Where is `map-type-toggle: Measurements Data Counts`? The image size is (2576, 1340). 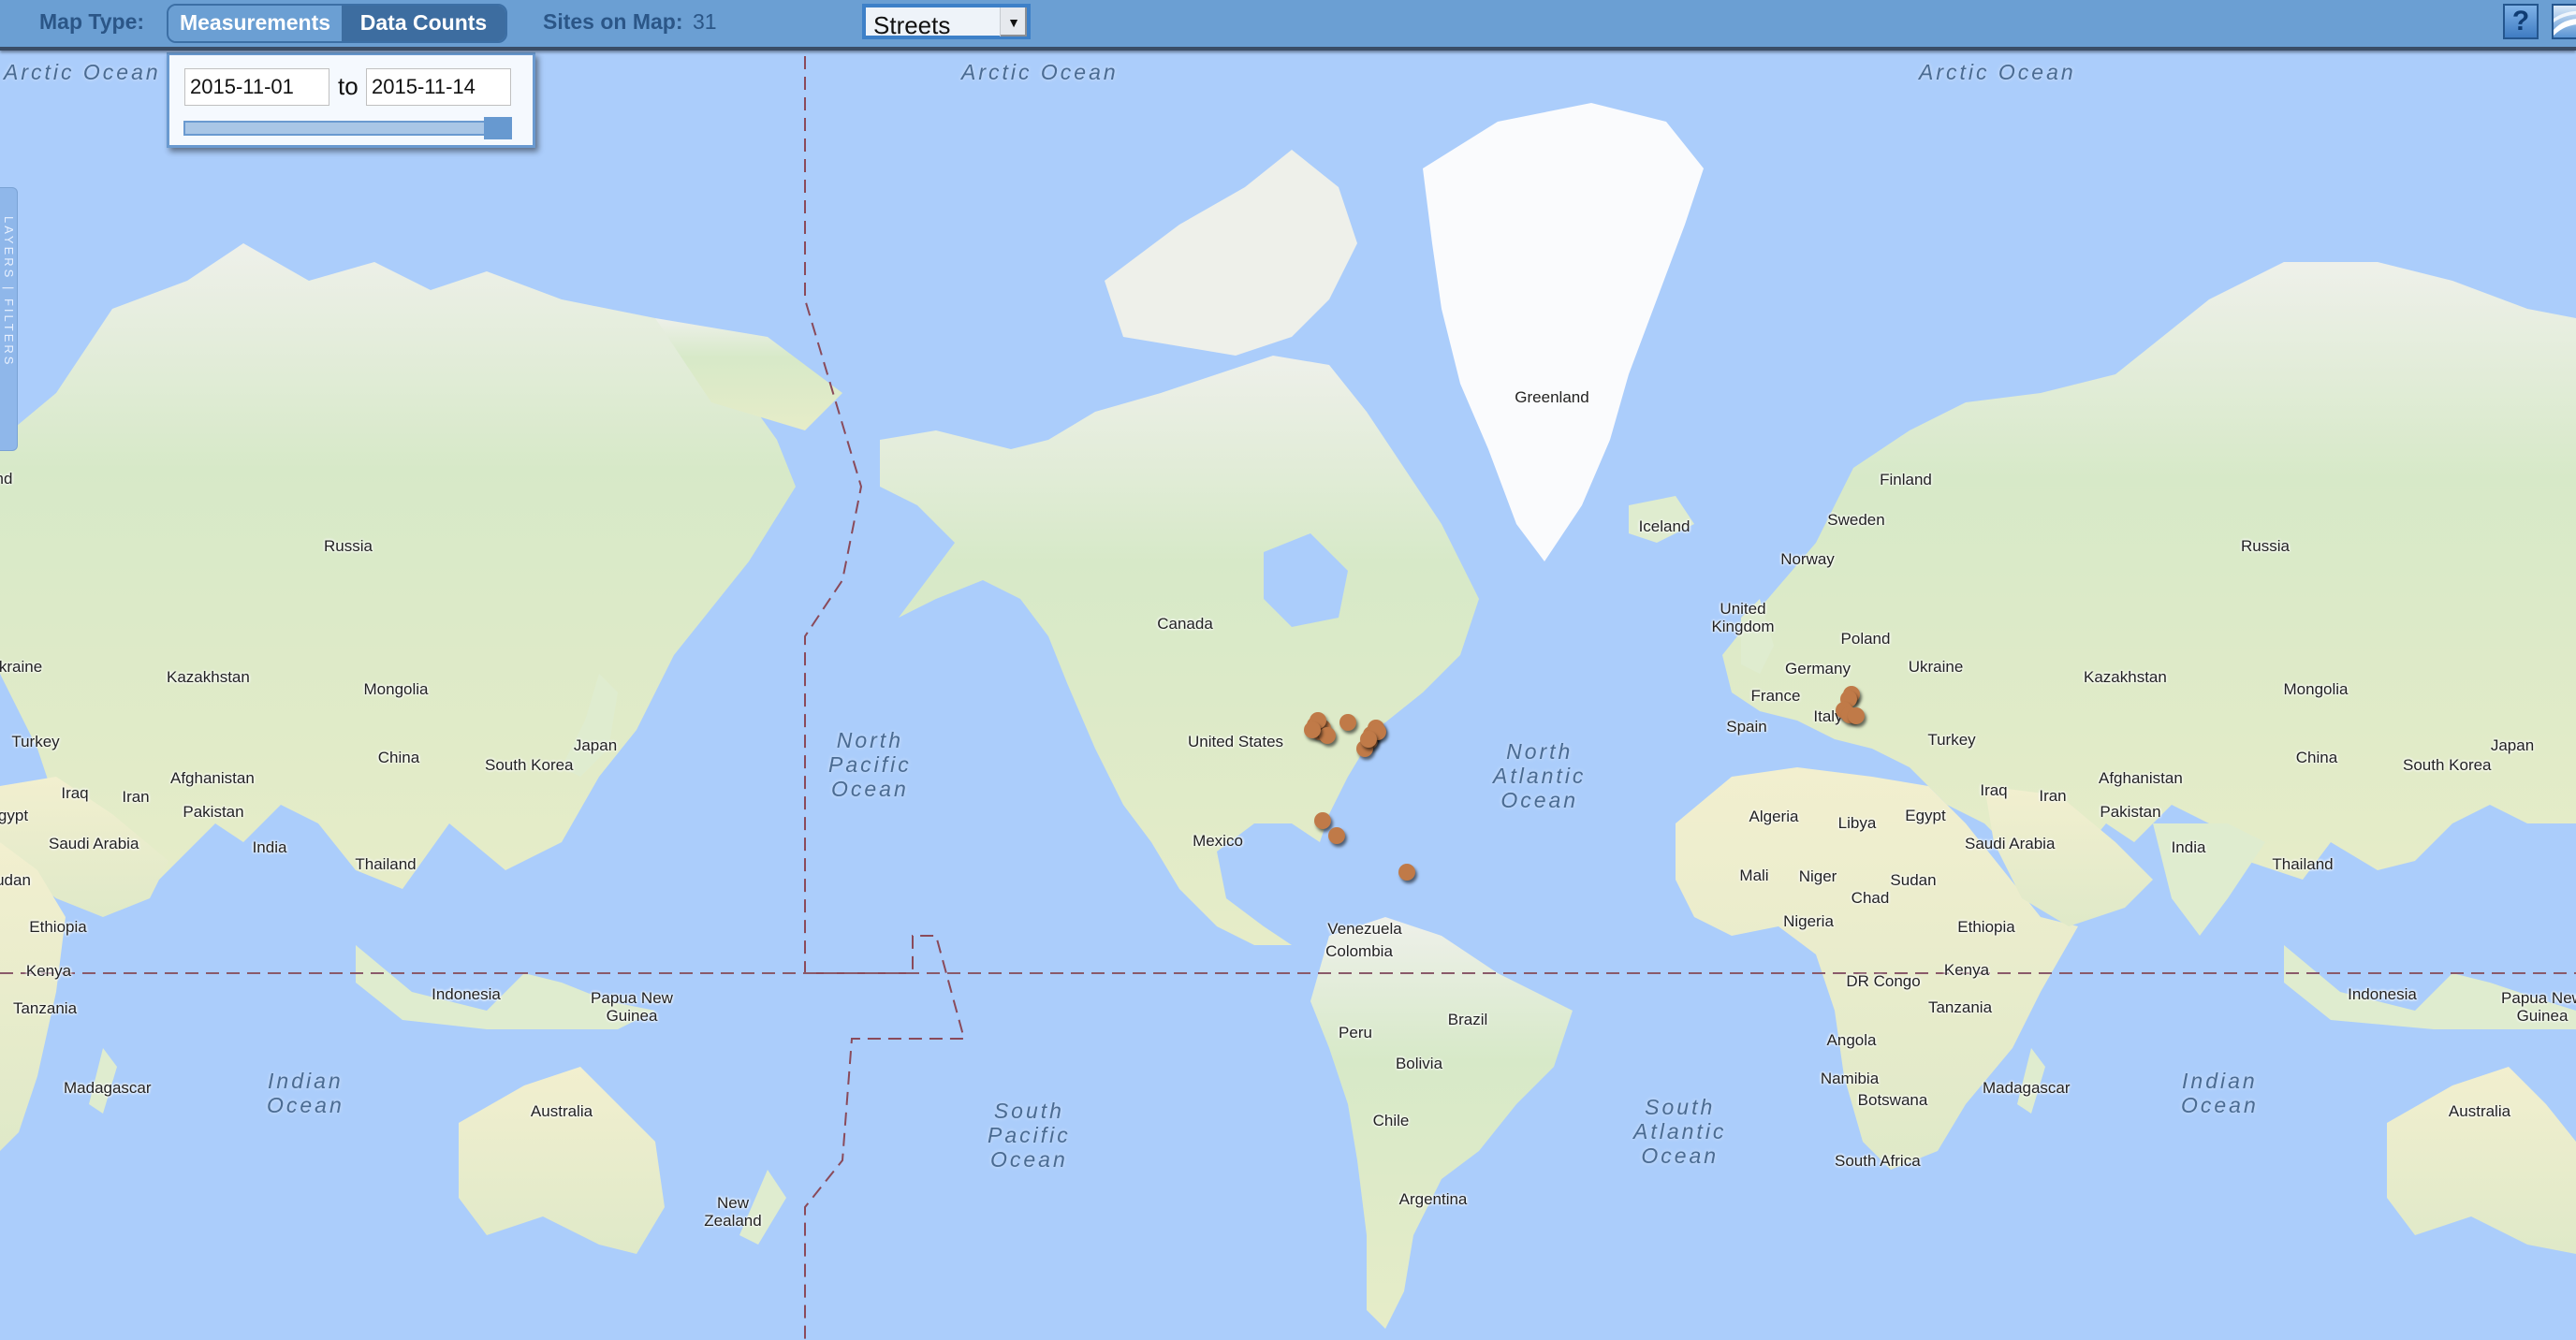
map-type-toggle: Measurements Data Counts is located at coordinates (337, 23).